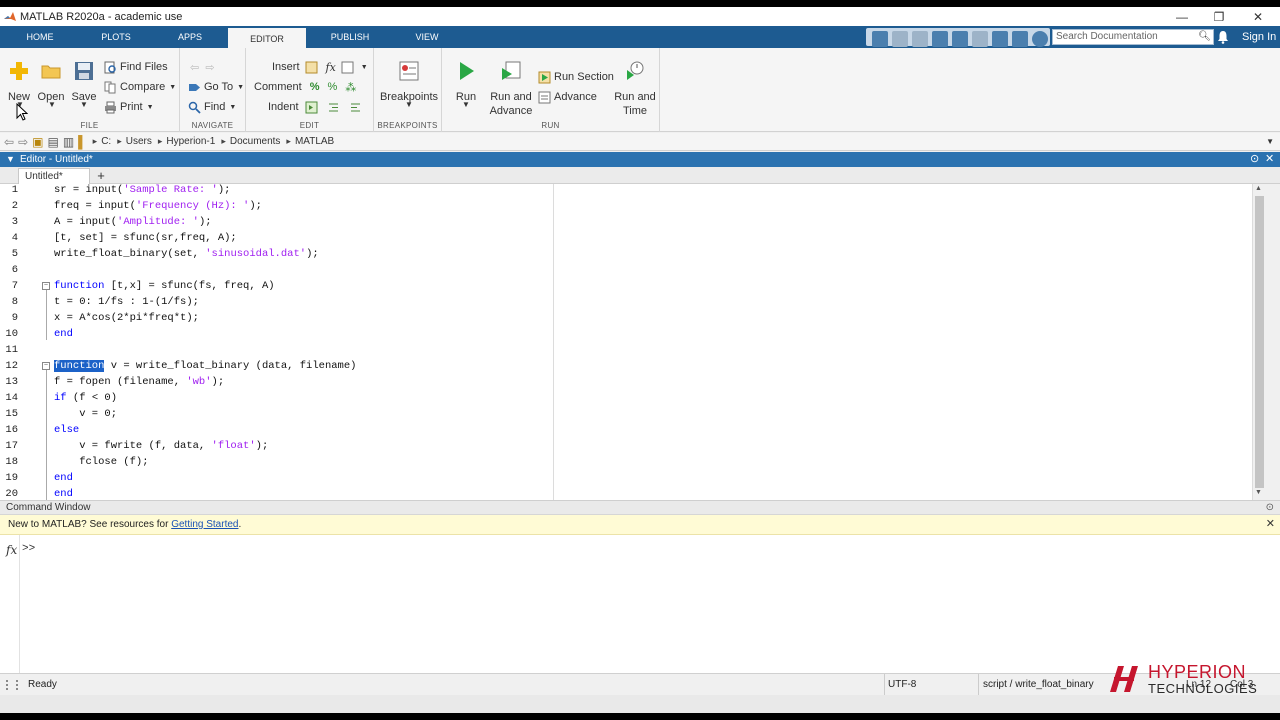 This screenshot has width=1280, height=720. What do you see at coordinates (626, 446) in the screenshot?
I see `code-line: 17 v = fwrite (f, data, 'float');` at bounding box center [626, 446].